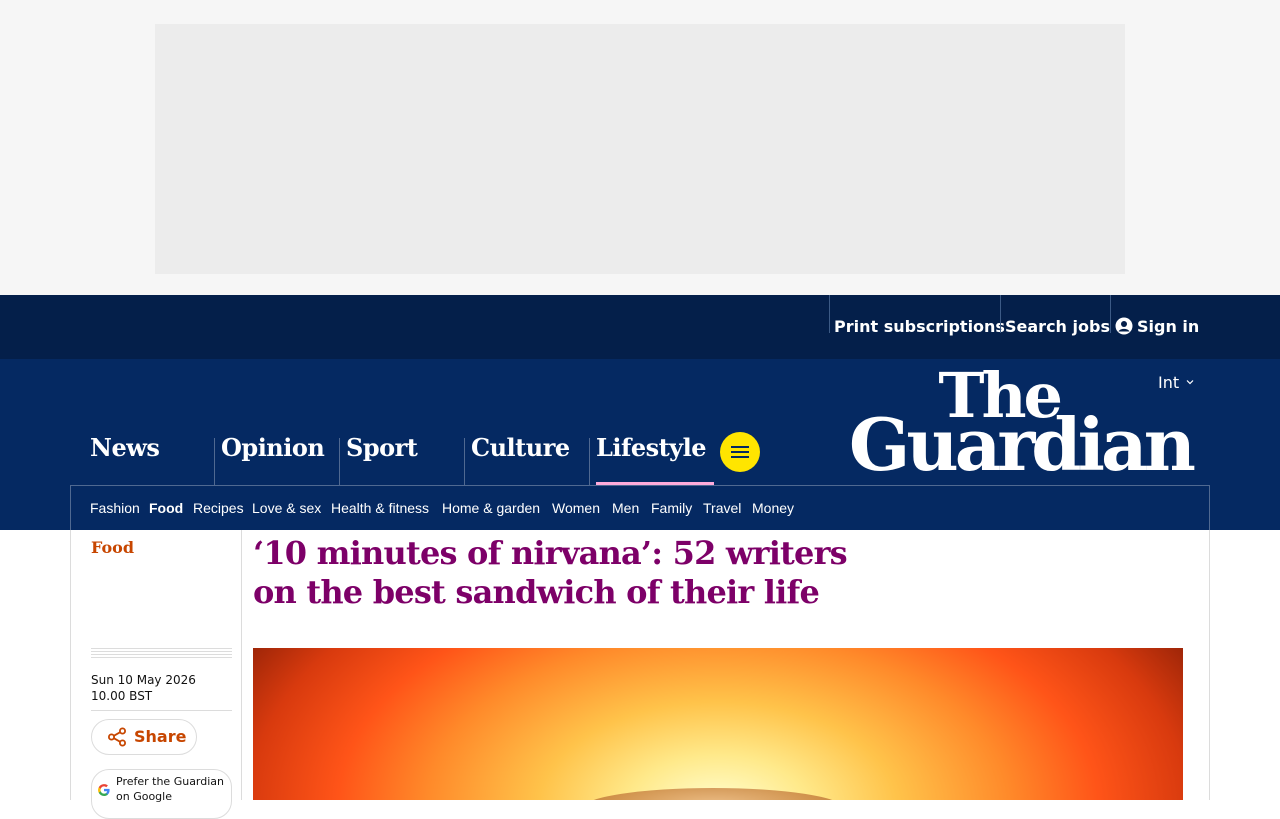 The width and height of the screenshot is (1280, 819). What do you see at coordinates (161, 794) in the screenshot?
I see `prefer-on-google-button: Prefer the Guardian on Google` at bounding box center [161, 794].